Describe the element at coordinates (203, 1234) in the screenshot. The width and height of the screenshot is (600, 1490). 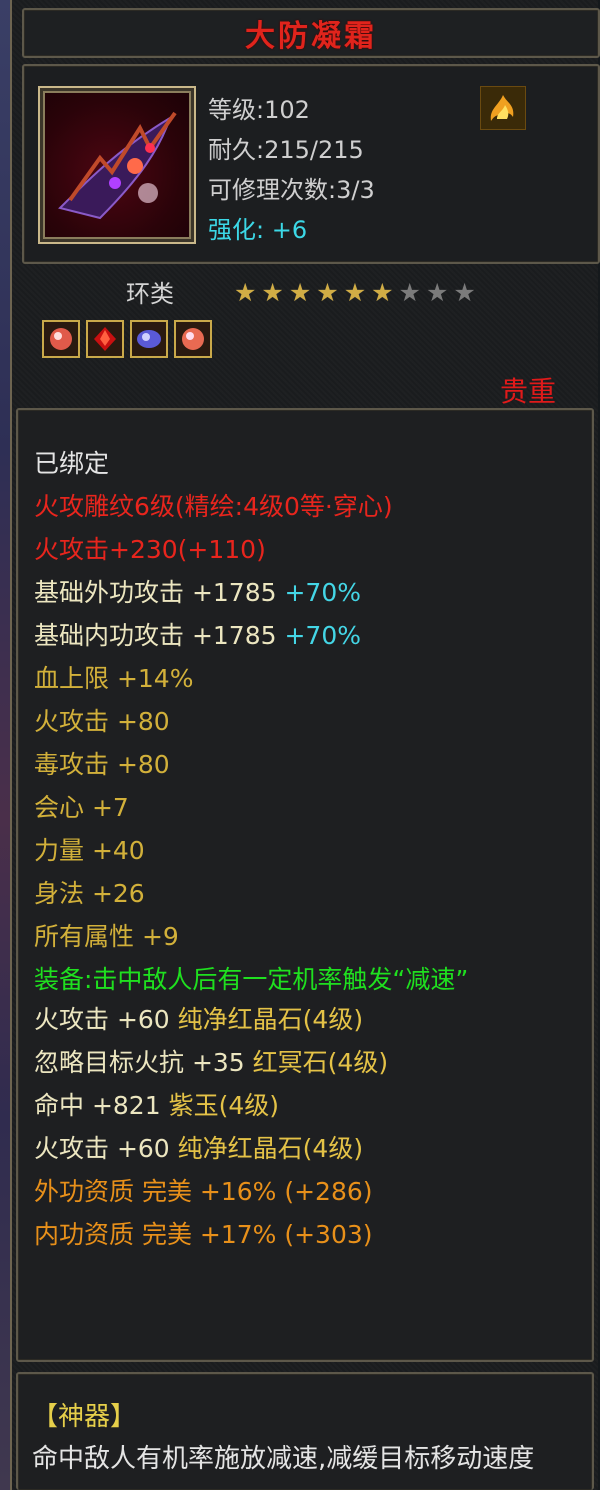
I see `aptitude-line: 内功资质 完美 +17% (+303)` at that location.